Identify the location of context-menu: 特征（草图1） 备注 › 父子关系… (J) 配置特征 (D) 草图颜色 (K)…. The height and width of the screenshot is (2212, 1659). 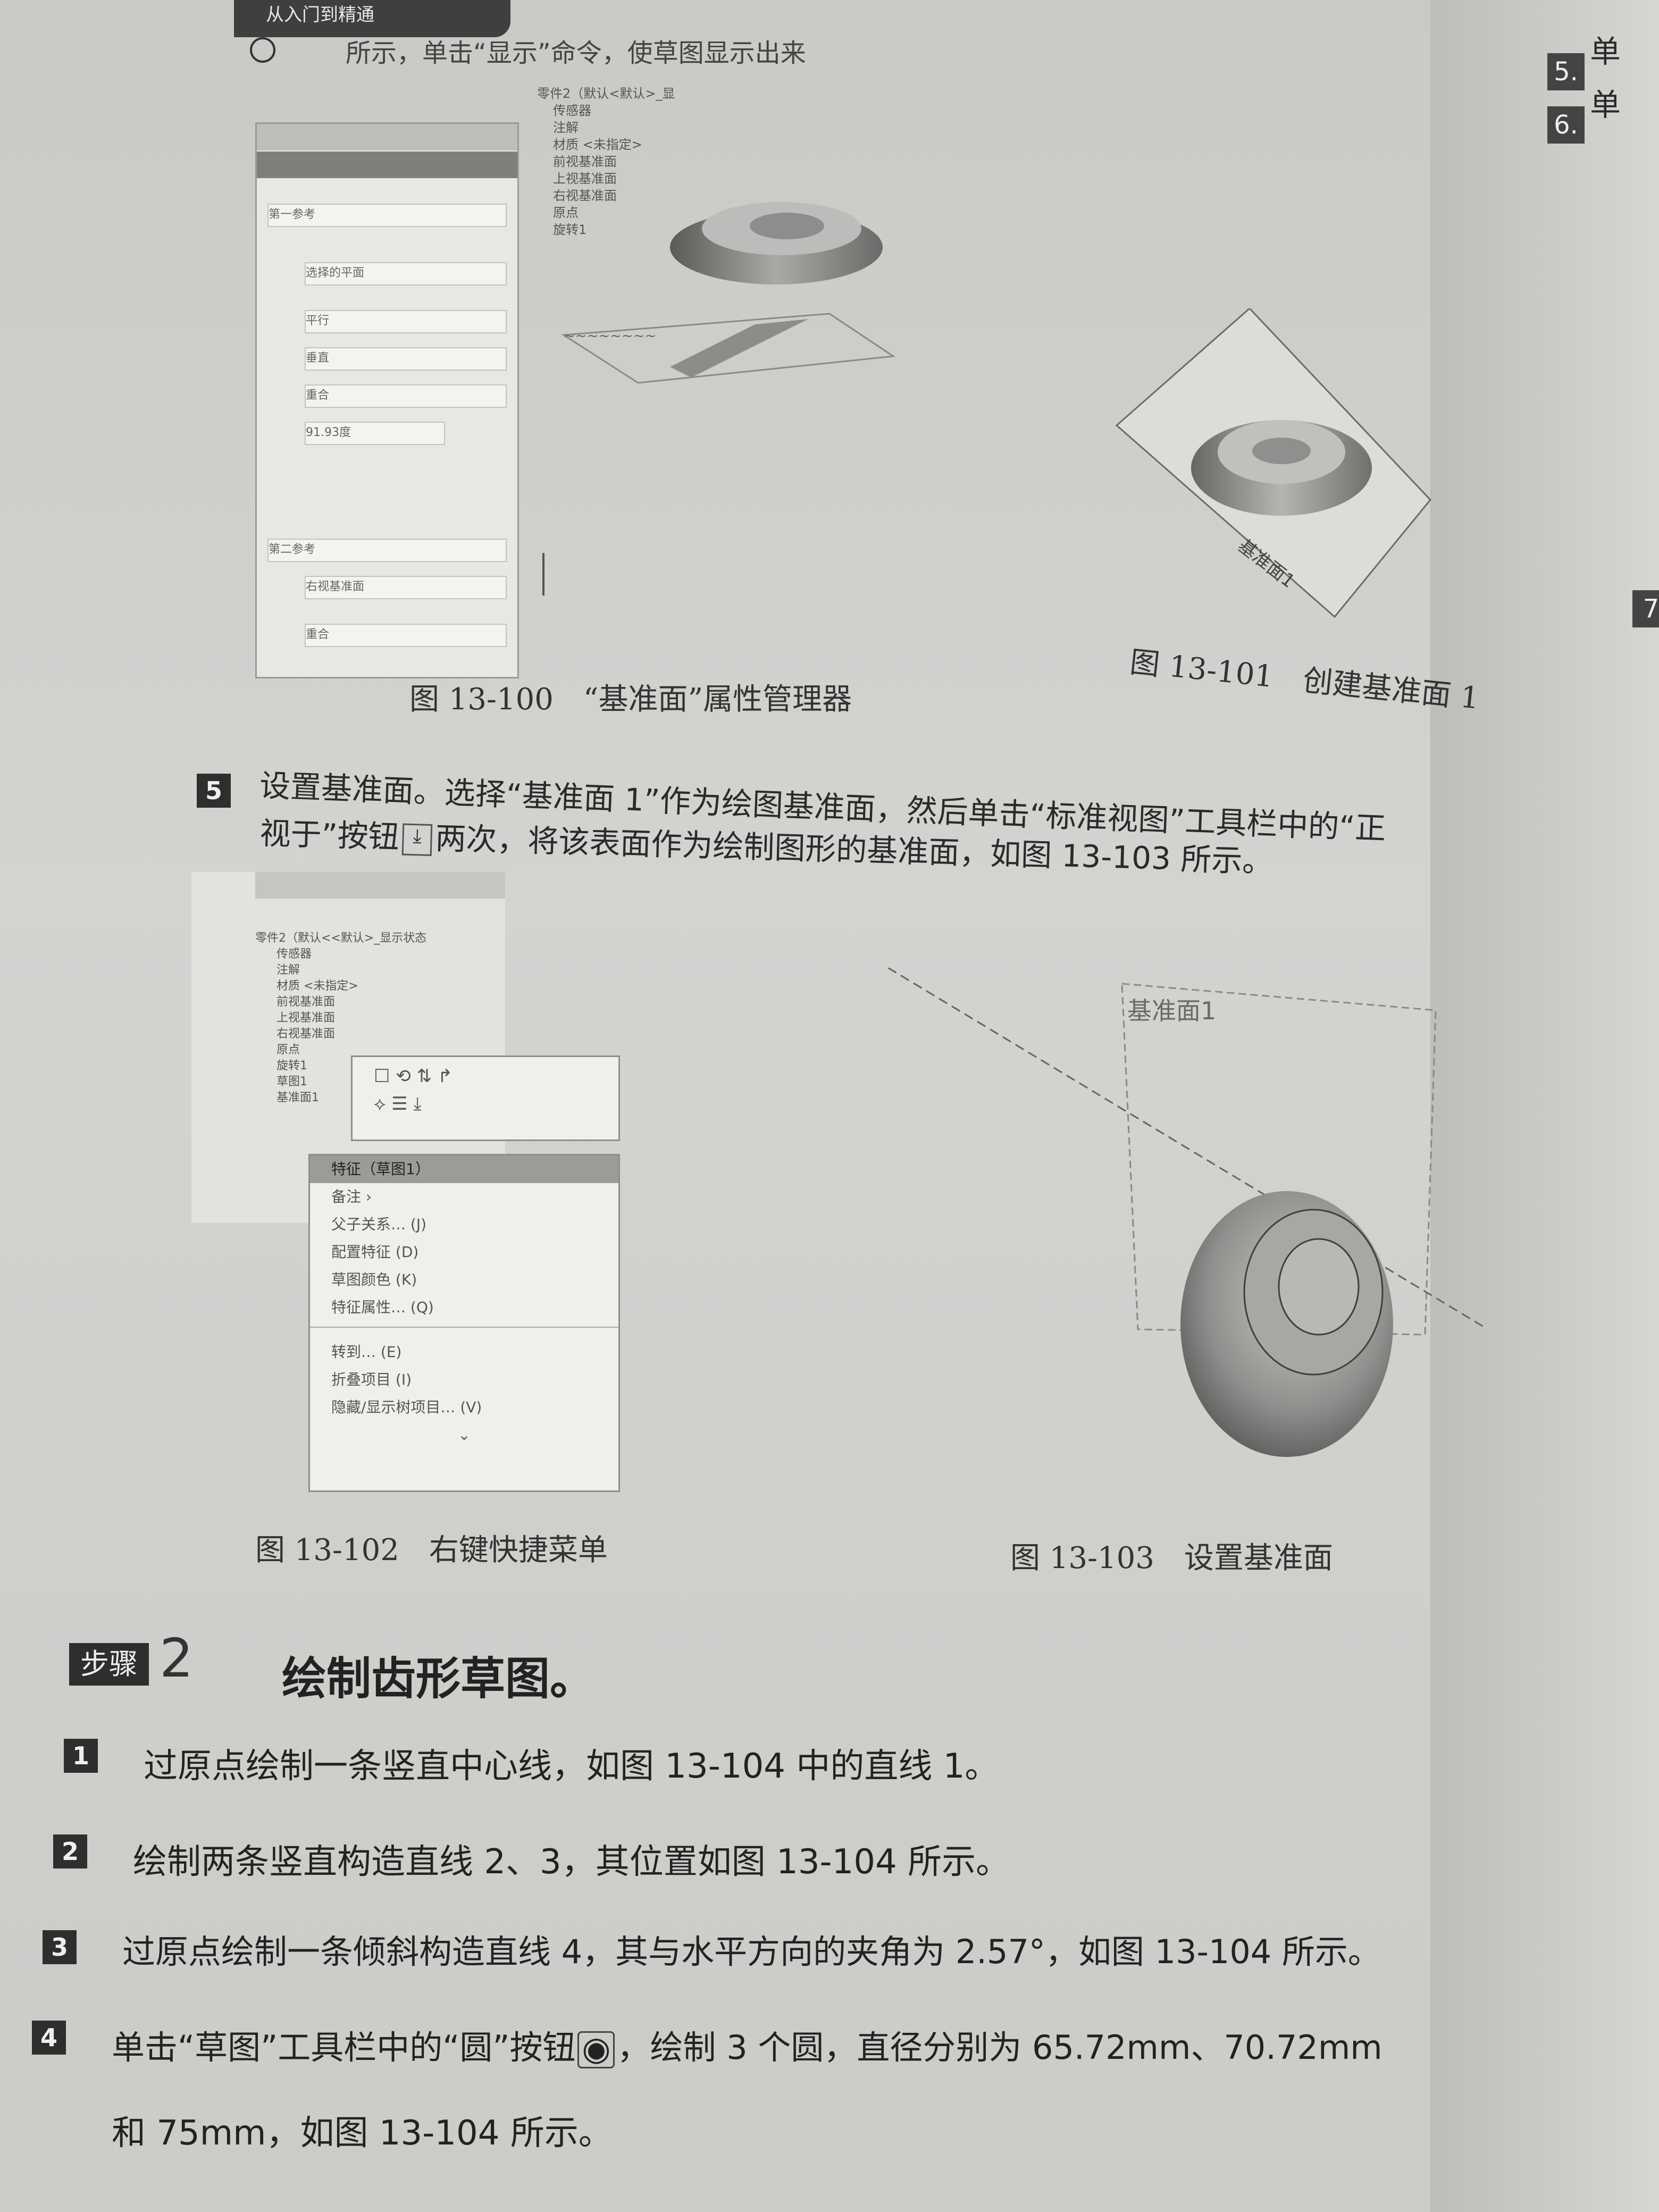
(464, 1323).